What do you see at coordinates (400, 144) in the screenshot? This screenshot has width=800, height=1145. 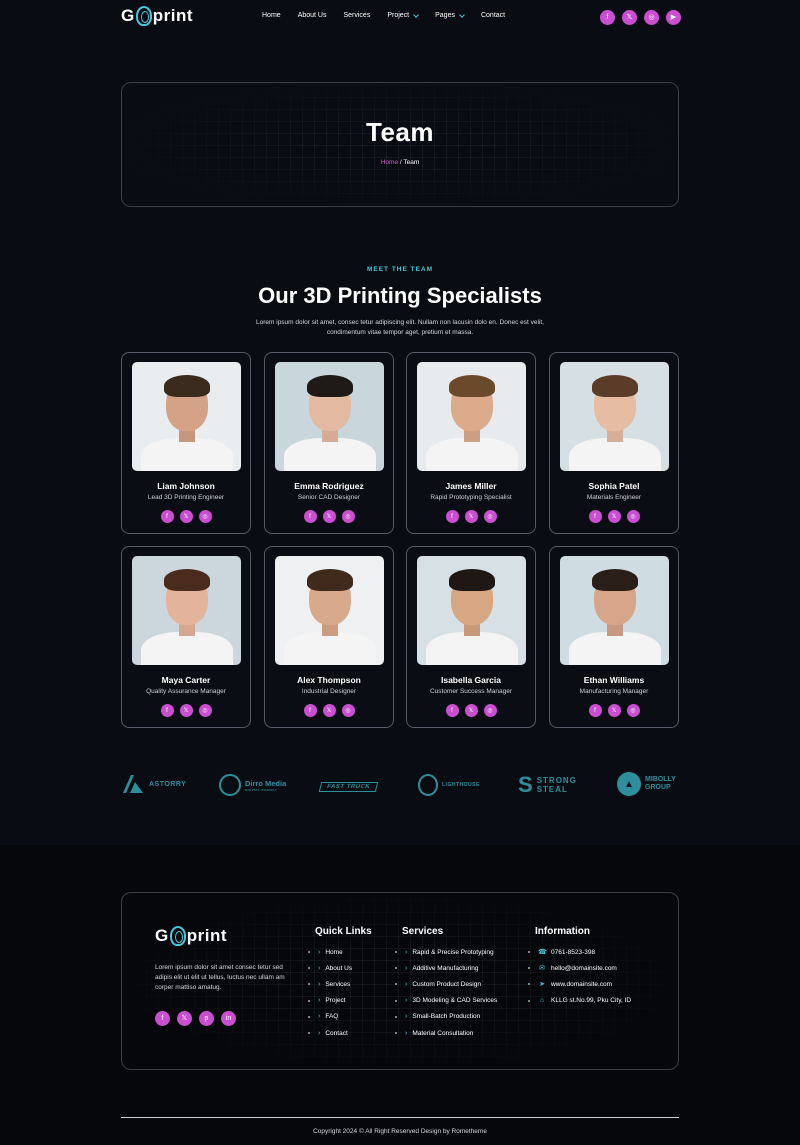 I see `page-hero: Team Home / Team` at bounding box center [400, 144].